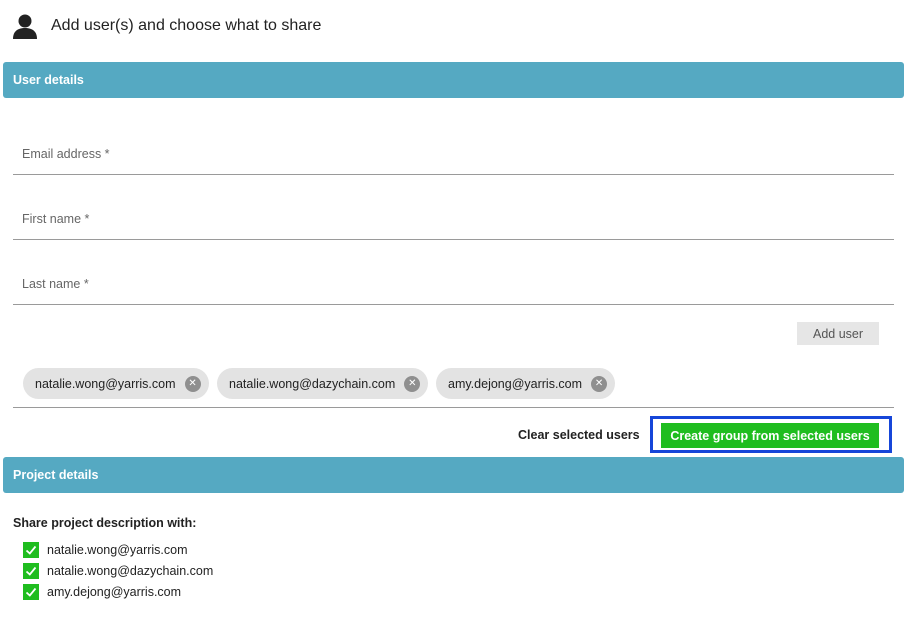  I want to click on share-with-item: natalie.wong@dazychain.com, so click(118, 570).